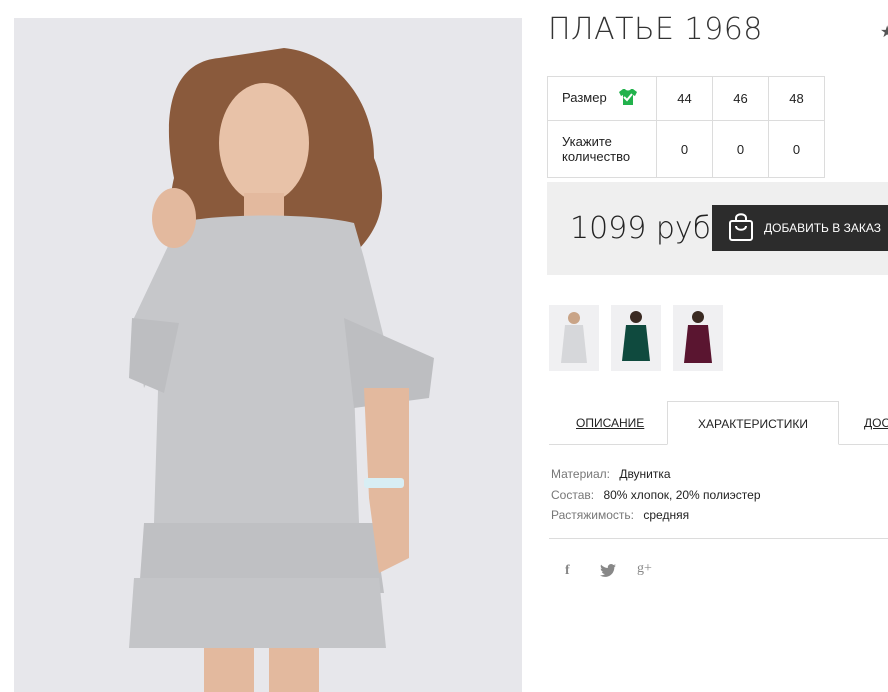  I want to click on quantity-input-48: 0, so click(796, 149).